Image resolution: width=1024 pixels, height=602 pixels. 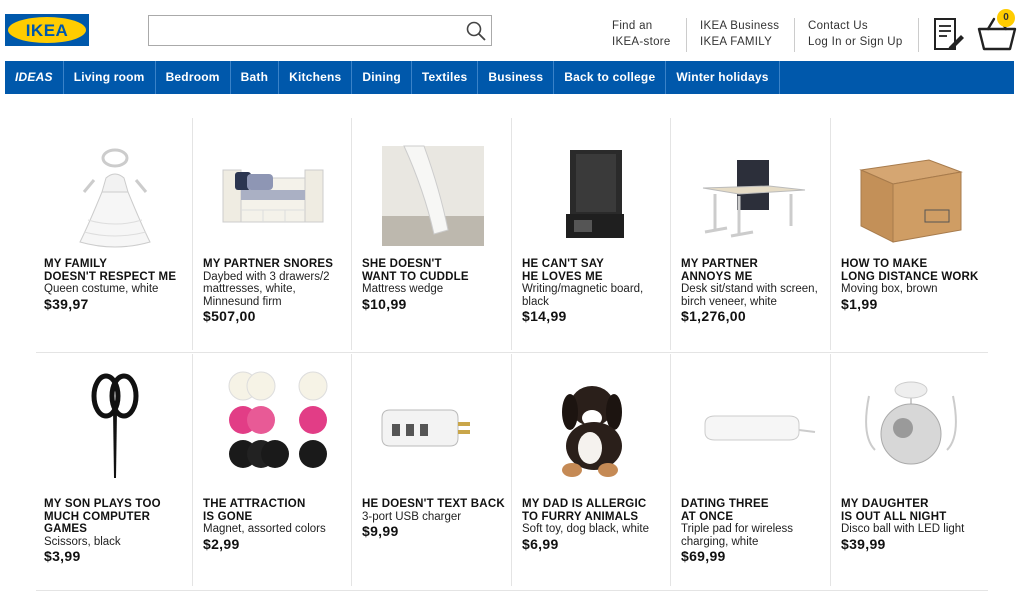 I want to click on soft-toy-dog-icon, so click(x=593, y=426).